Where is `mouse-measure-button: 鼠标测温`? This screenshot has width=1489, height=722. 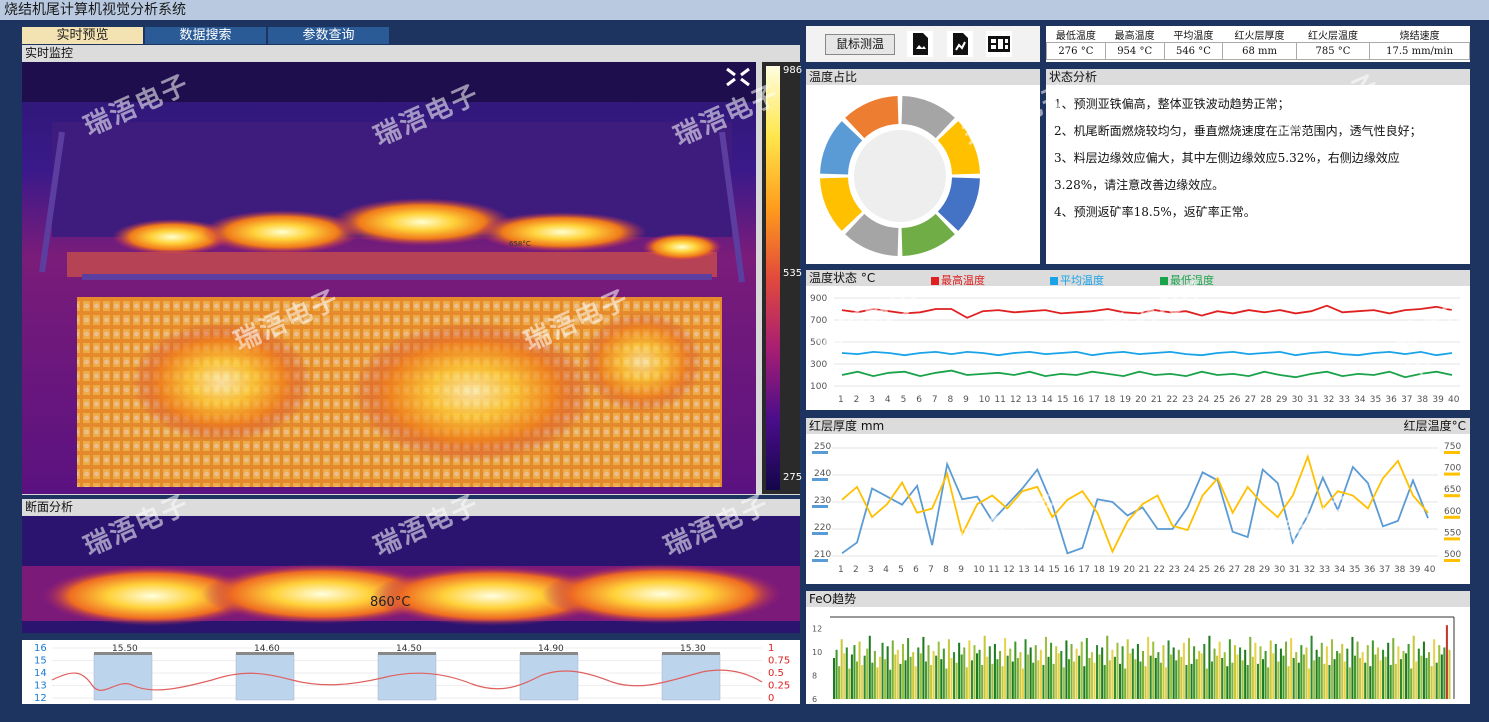 mouse-measure-button: 鼠标测温 is located at coordinates (860, 44).